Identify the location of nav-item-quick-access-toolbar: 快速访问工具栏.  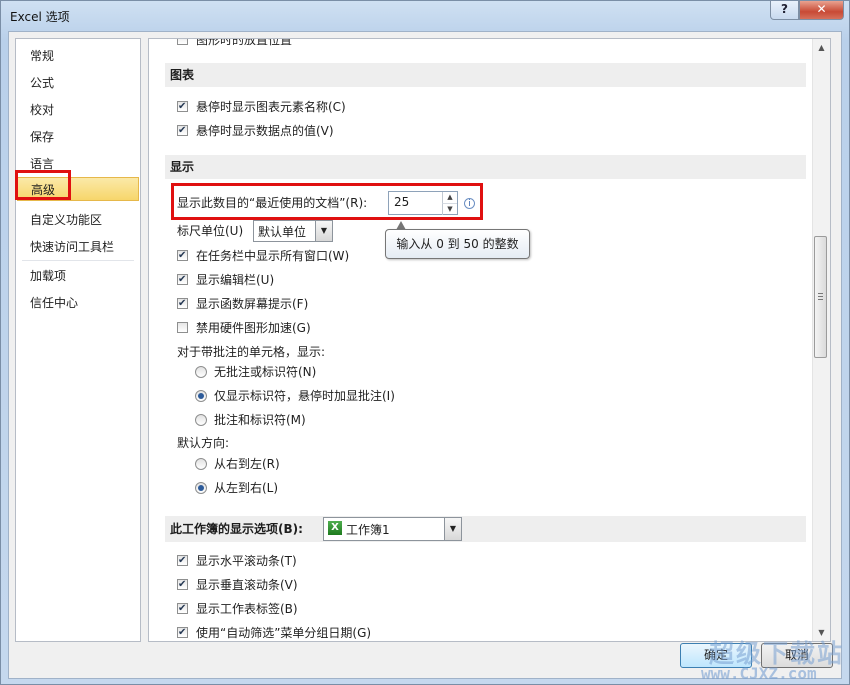
(78, 247).